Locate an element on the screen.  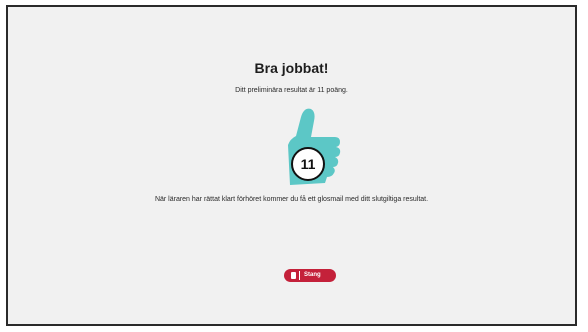
close-button-label: Stang is located at coordinates (312, 275).